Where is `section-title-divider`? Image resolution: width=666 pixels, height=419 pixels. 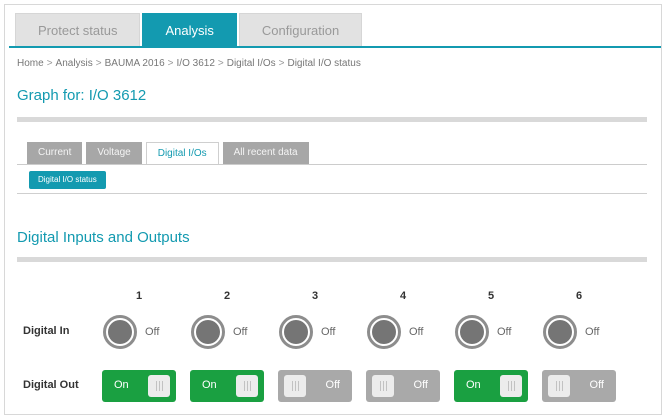
section-title-divider is located at coordinates (332, 259).